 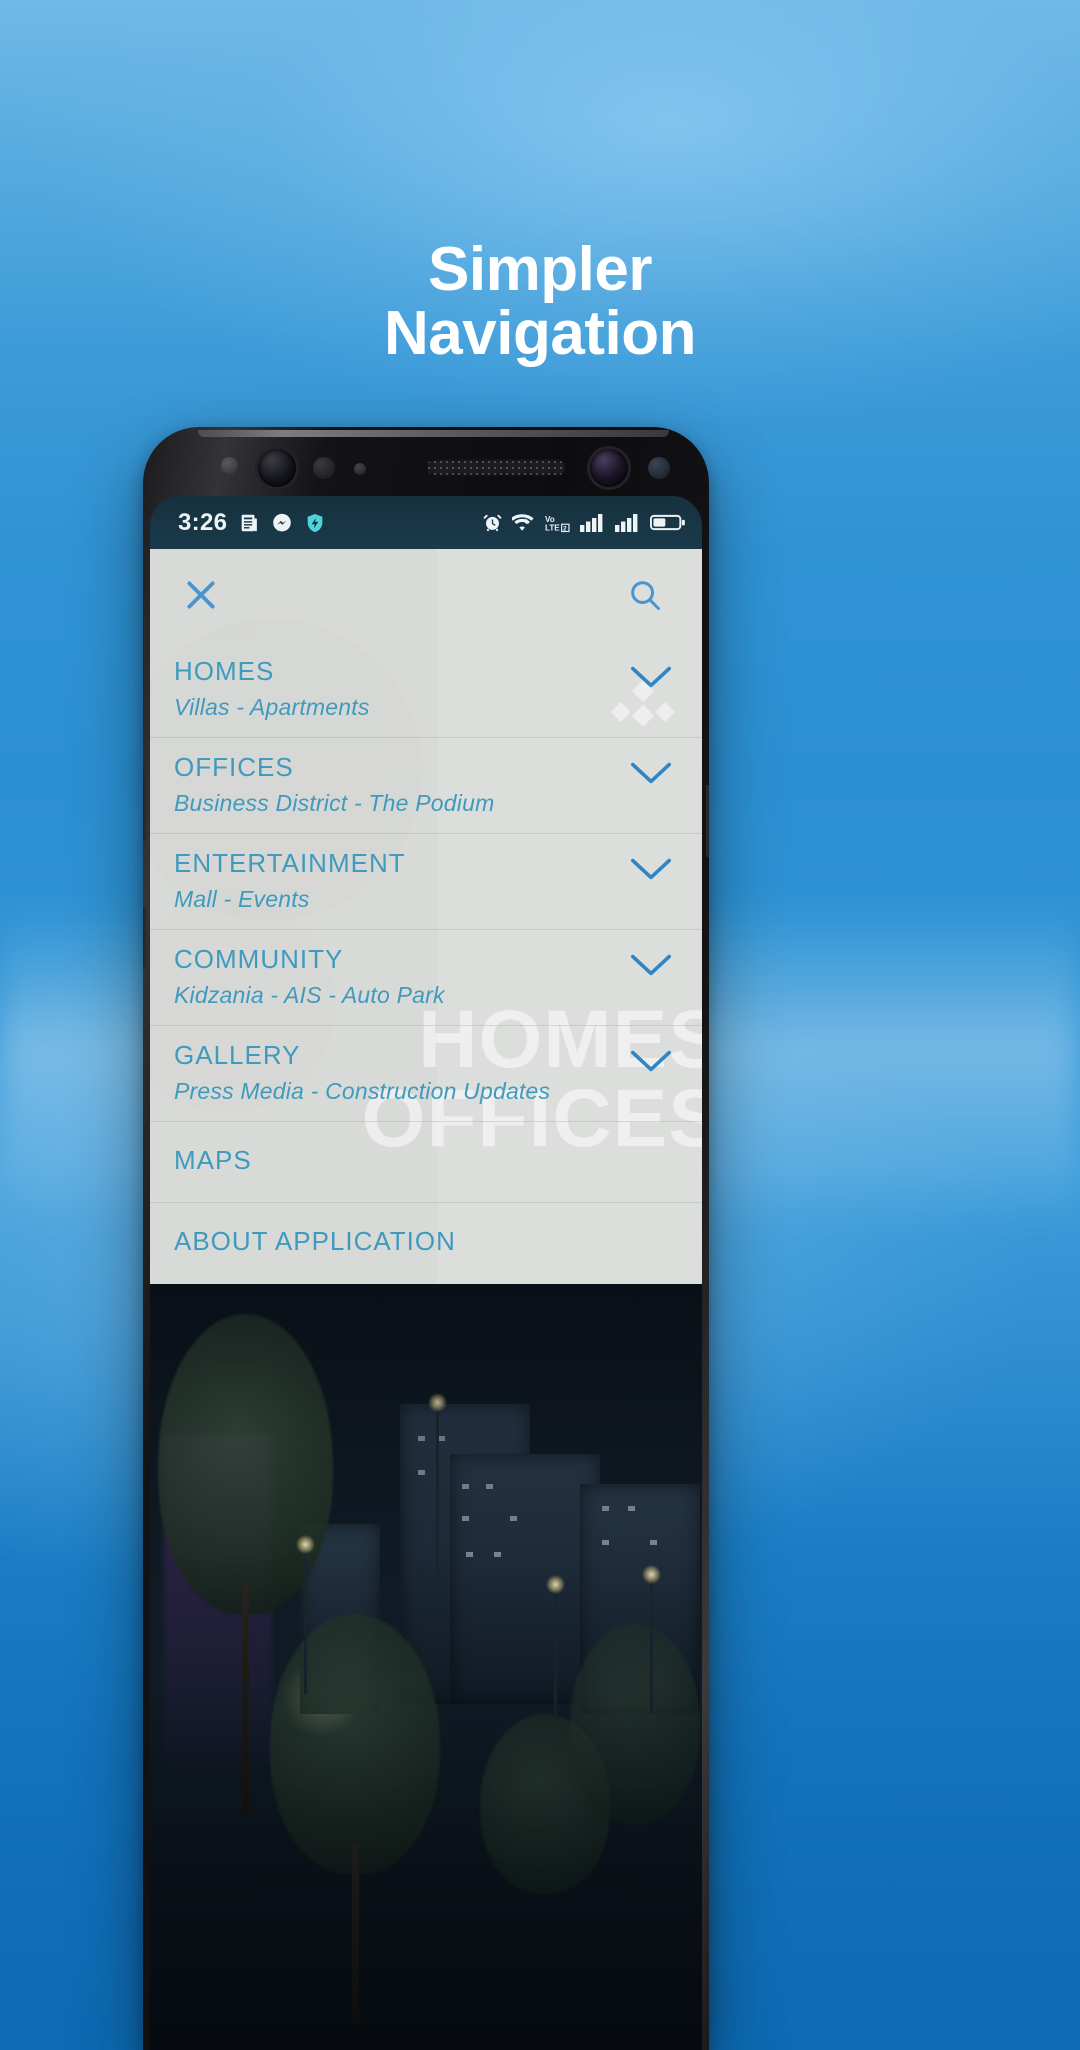 I want to click on status-bar: 3:26 Vo LTE 2, so click(x=426, y=522).